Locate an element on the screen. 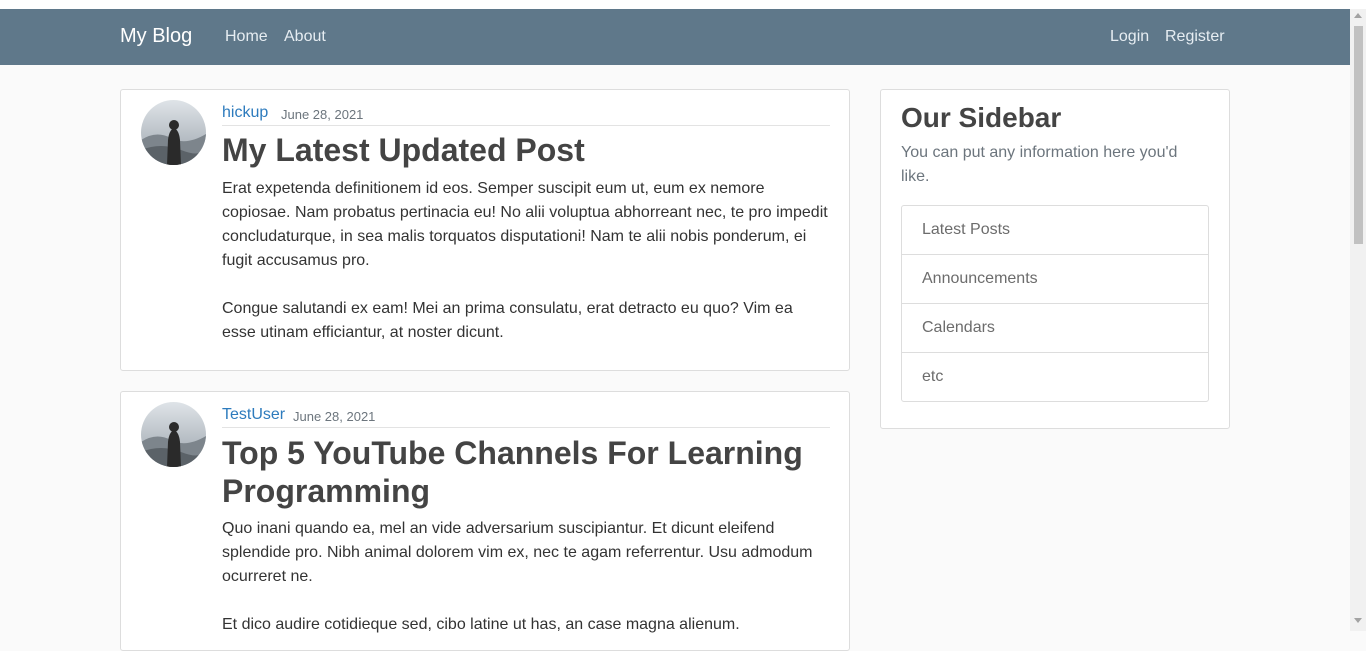  window-top-strip is located at coordinates (683, 4).